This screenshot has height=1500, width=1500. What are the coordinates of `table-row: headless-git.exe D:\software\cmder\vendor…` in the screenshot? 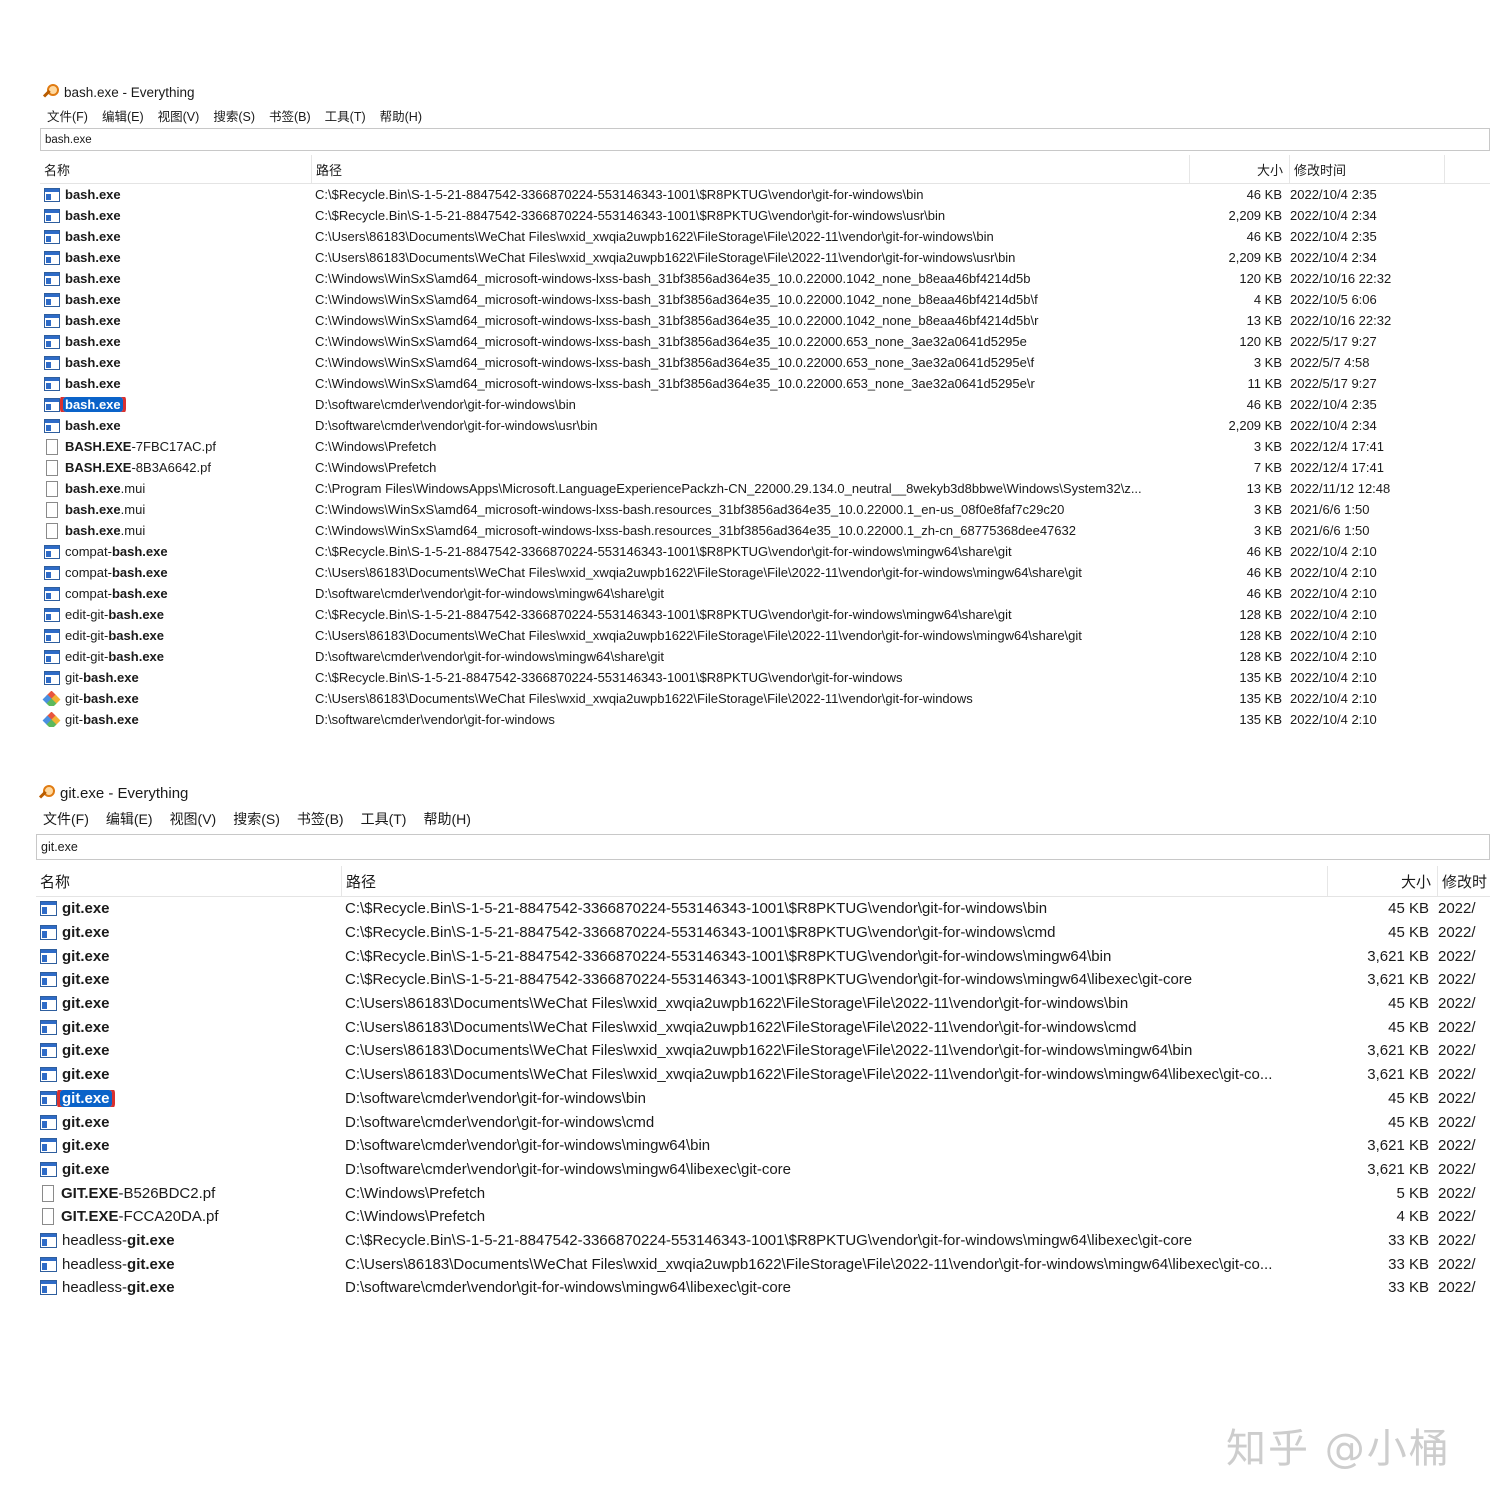 It's located at (763, 1288).